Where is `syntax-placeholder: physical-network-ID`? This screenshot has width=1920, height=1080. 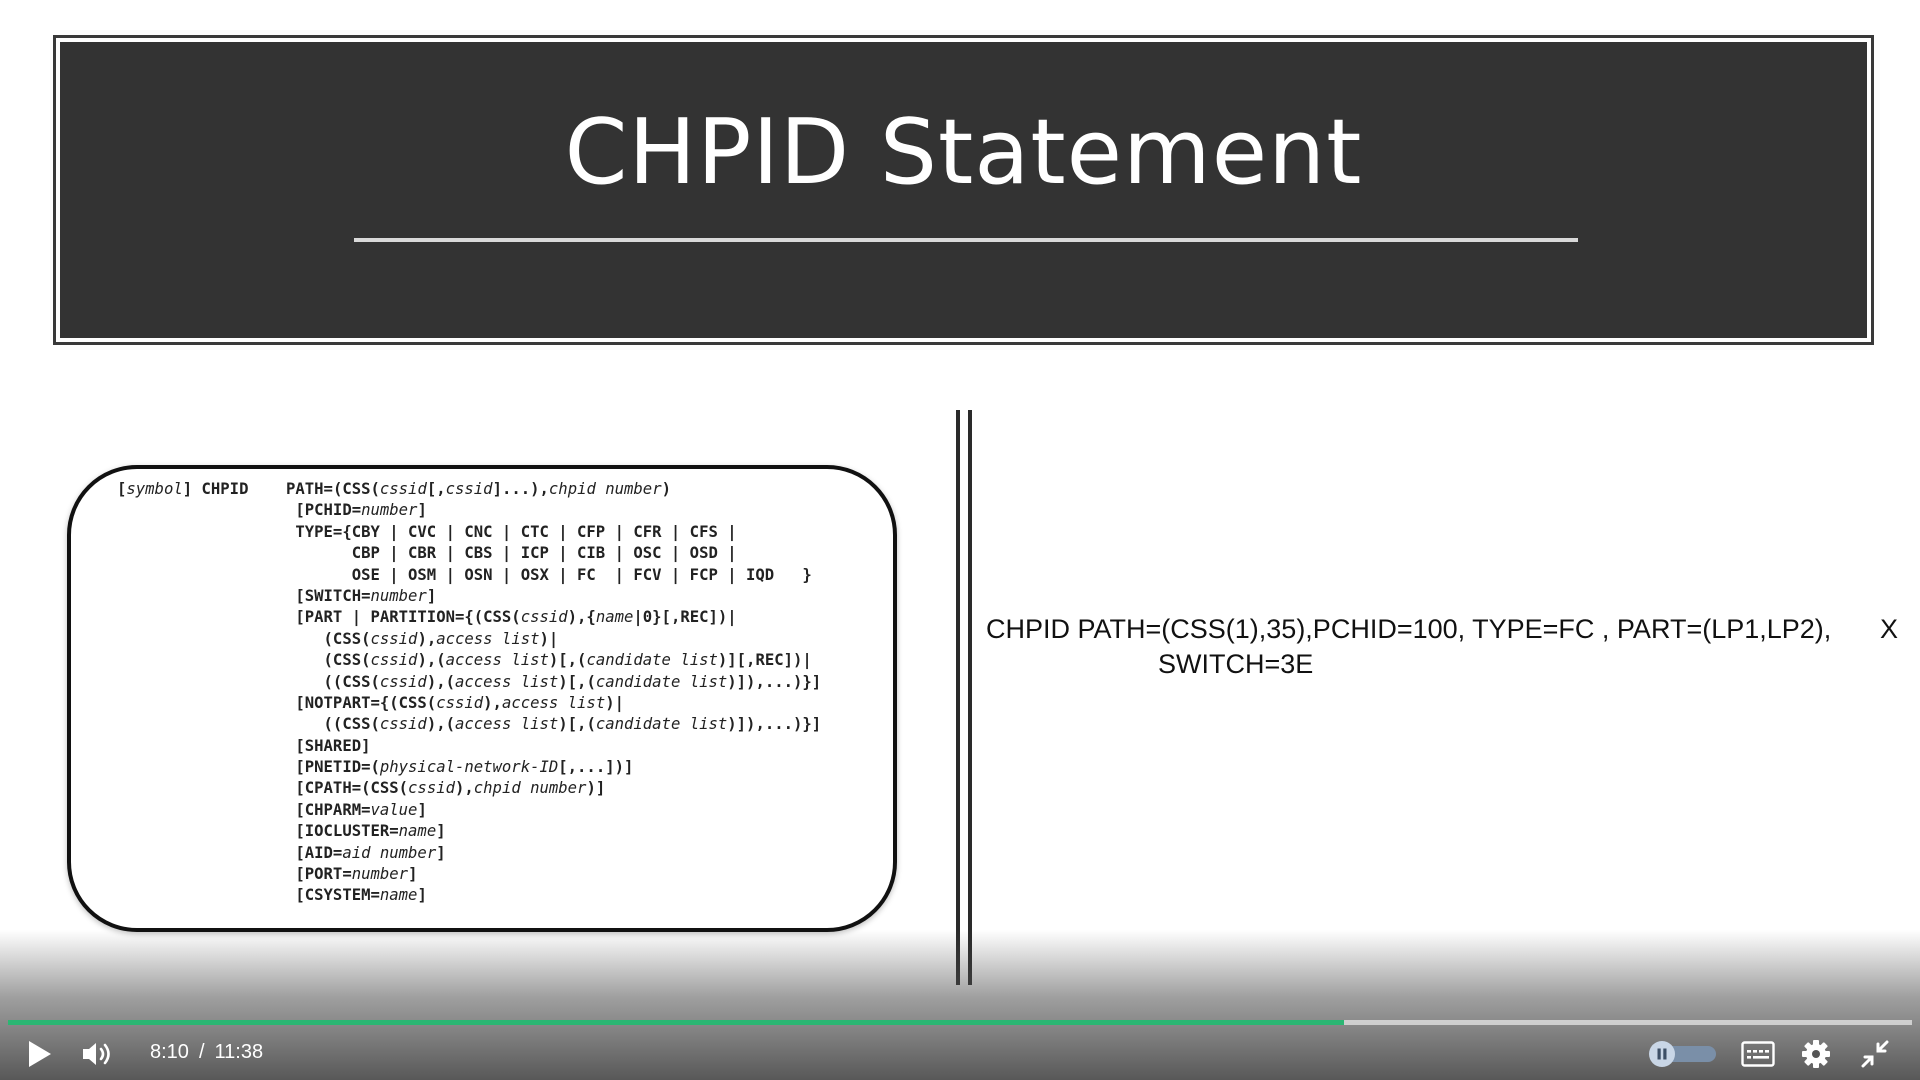
syntax-placeholder: physical-network-ID is located at coordinates (469, 767).